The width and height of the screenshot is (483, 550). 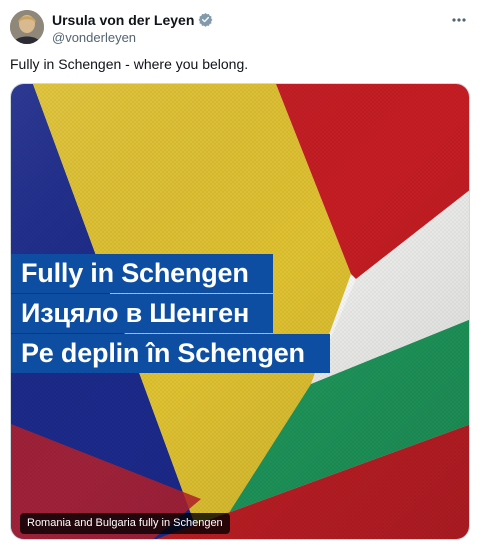 I want to click on author-handle: @vonderleyen, so click(x=132, y=37).